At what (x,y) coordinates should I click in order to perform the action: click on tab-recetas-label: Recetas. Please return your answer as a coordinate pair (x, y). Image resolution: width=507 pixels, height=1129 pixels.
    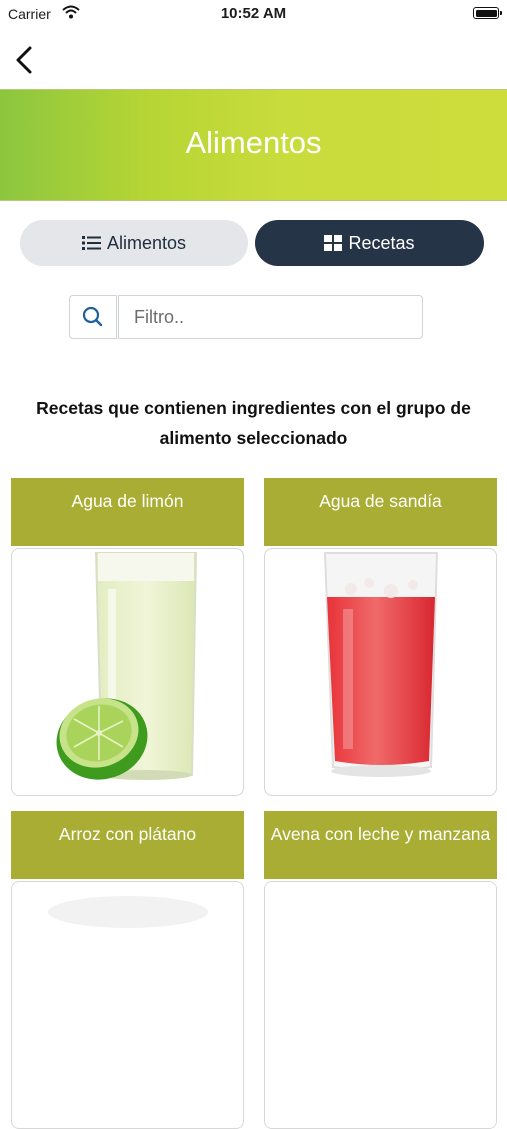
    Looking at the image, I should click on (381, 242).